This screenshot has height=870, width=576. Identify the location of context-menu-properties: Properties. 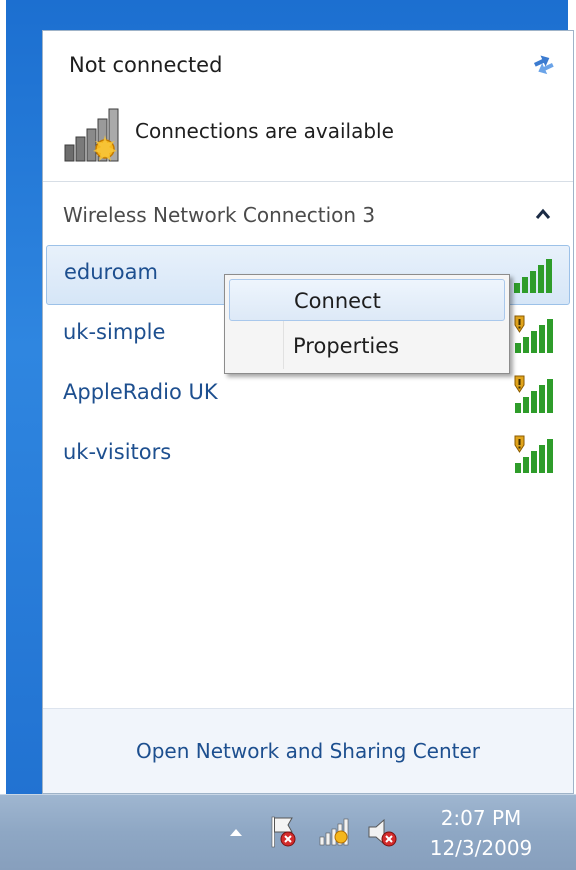
(367, 346).